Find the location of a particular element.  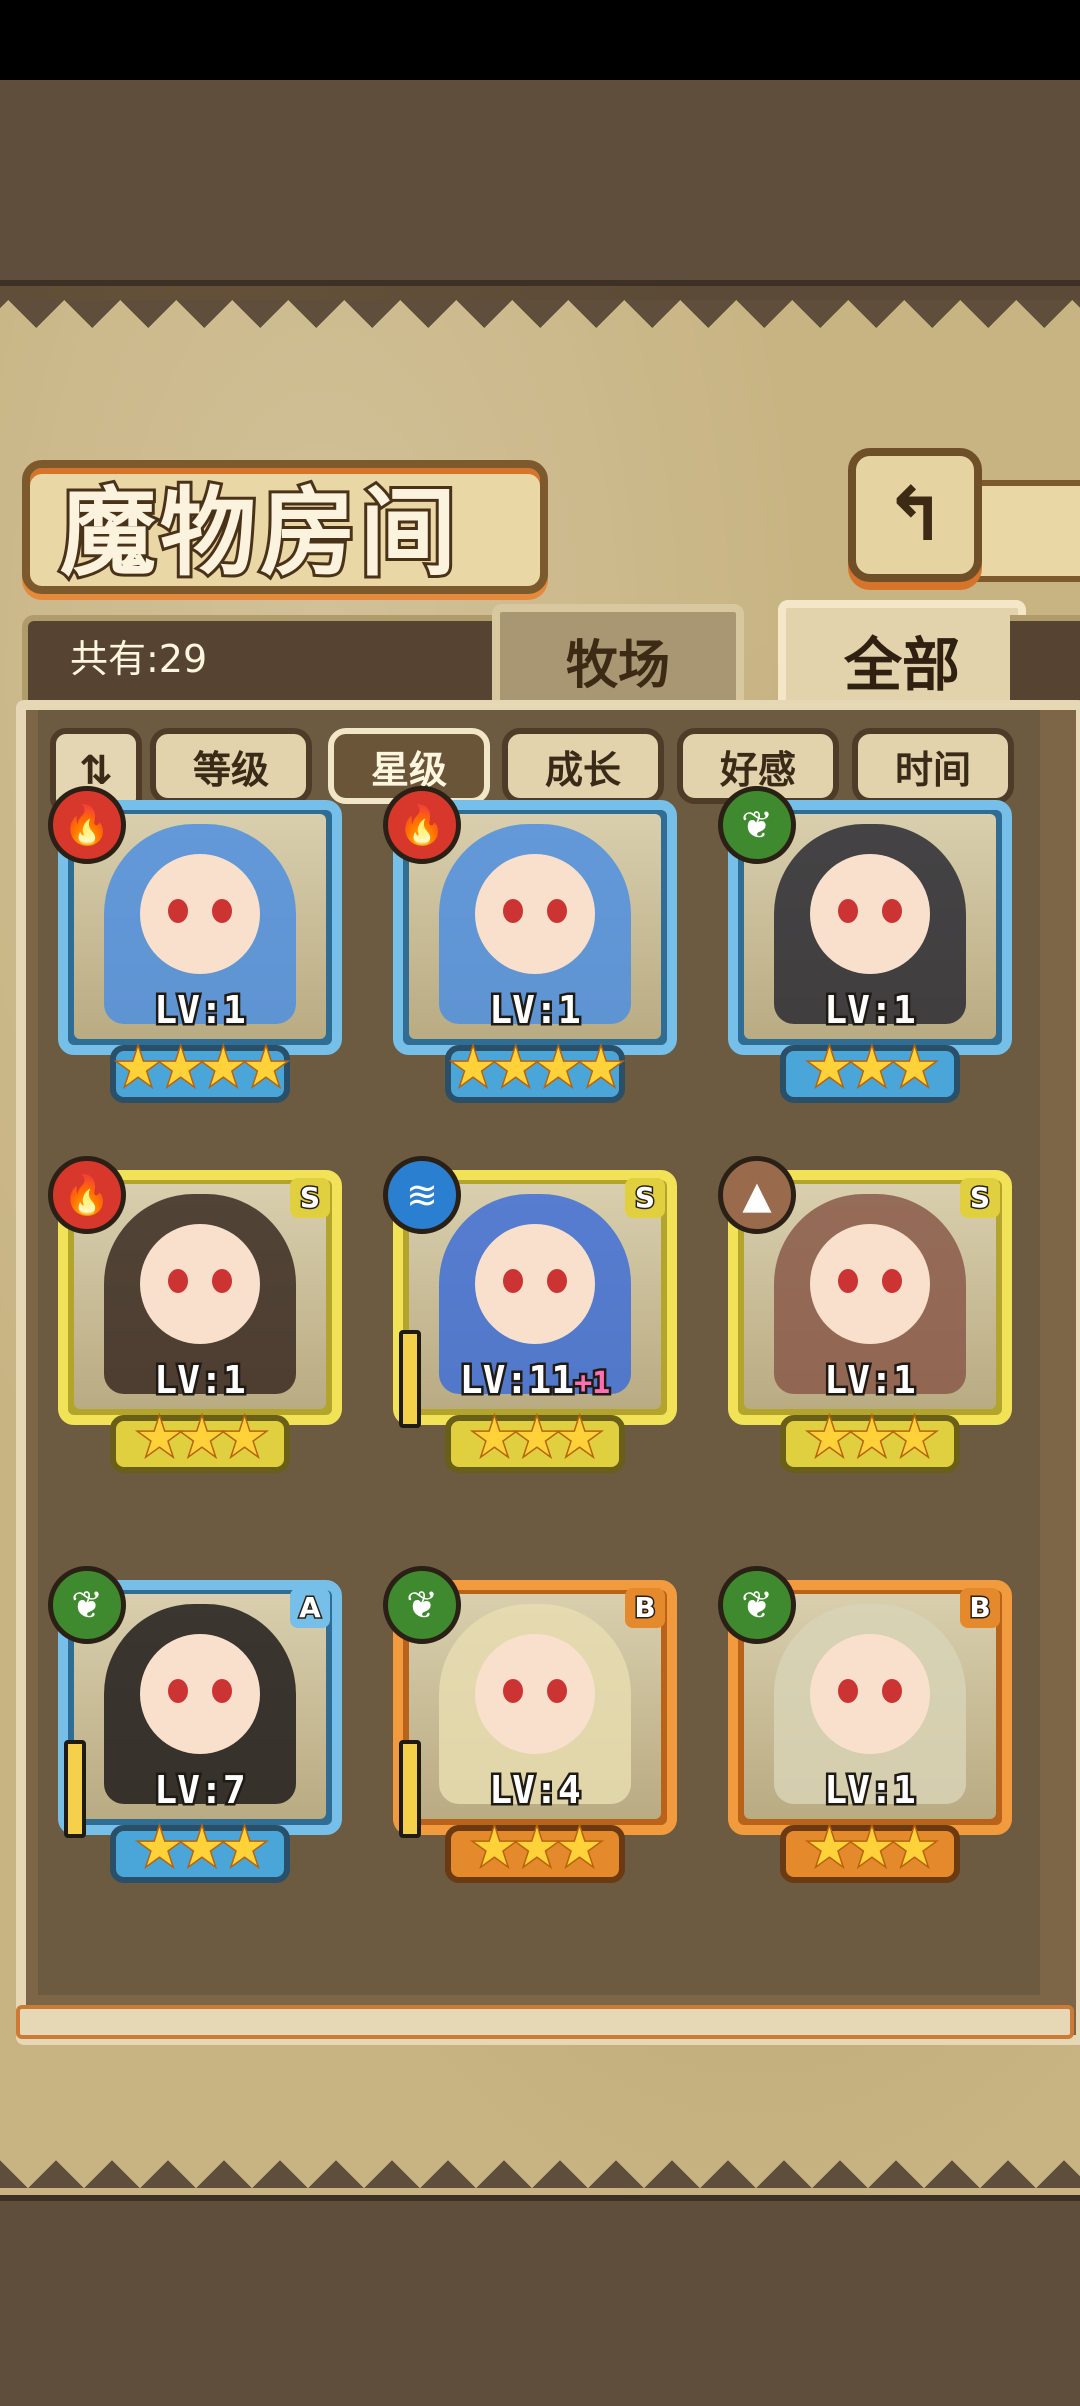

back-arrow-icon: ↰ is located at coordinates (914, 515).